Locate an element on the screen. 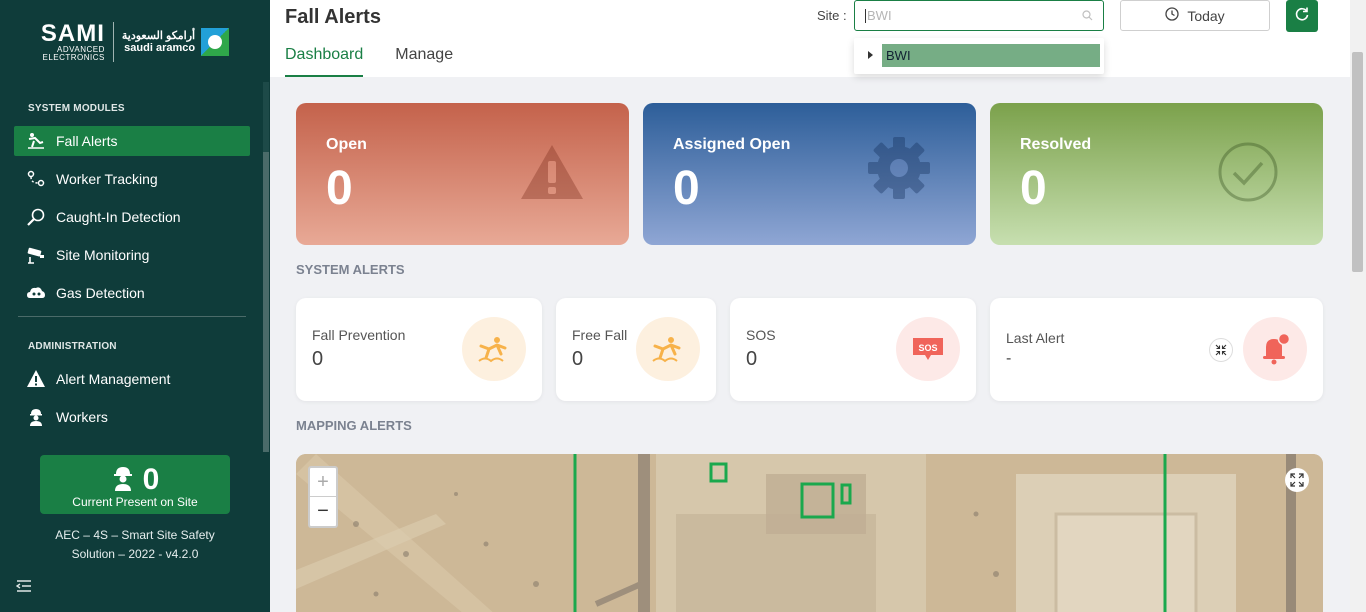 This screenshot has width=1366, height=612. free-fall-value: 0 is located at coordinates (578, 359).